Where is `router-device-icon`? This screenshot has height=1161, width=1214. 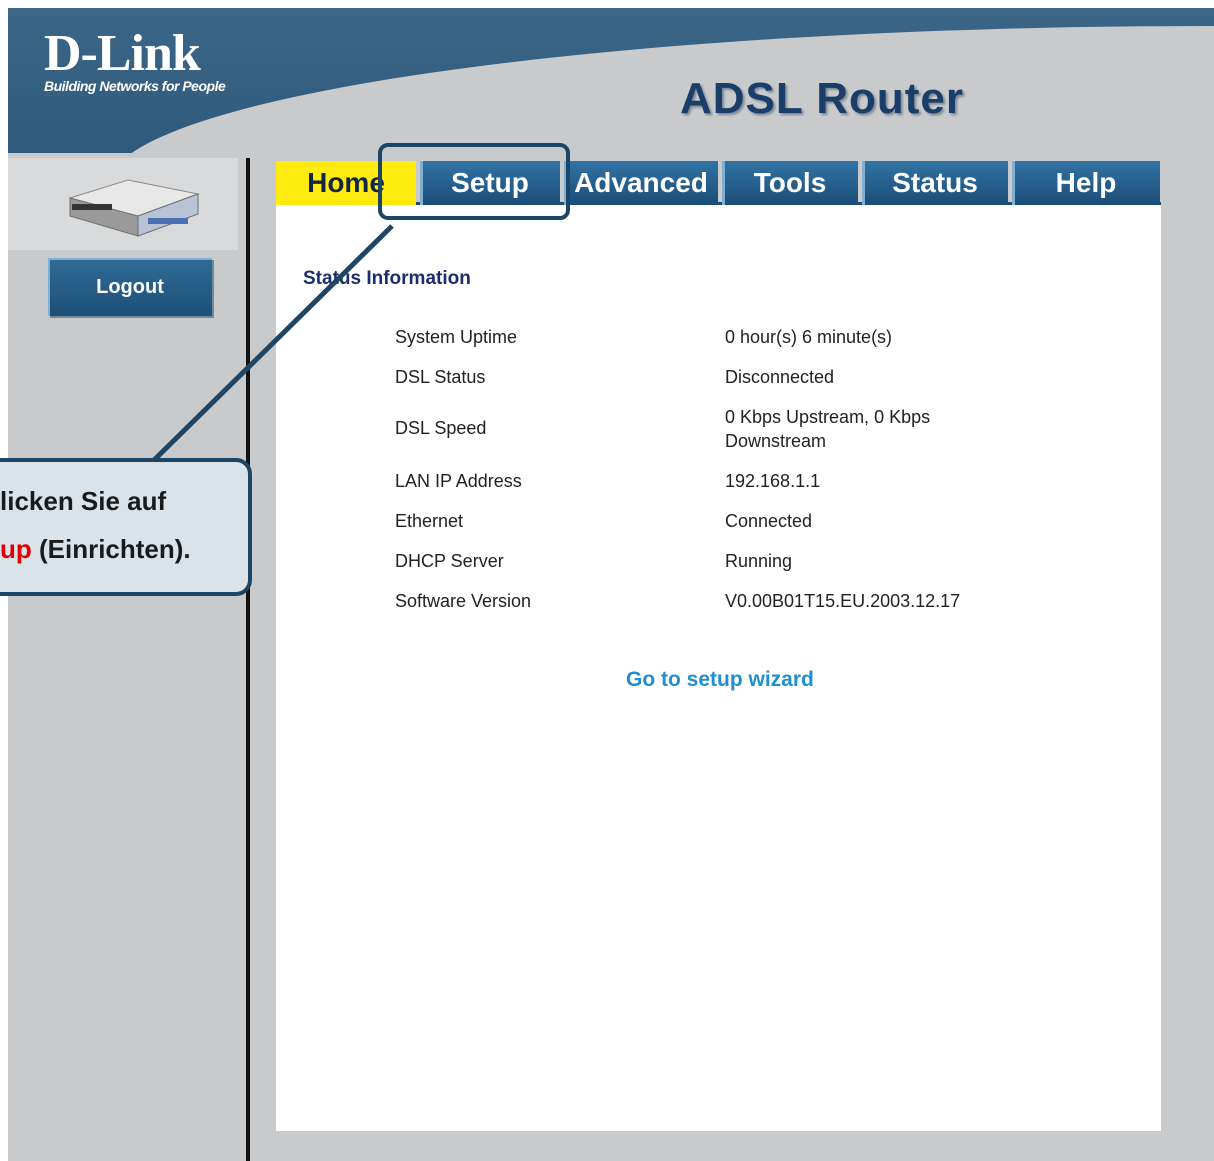
router-device-icon is located at coordinates (134, 208).